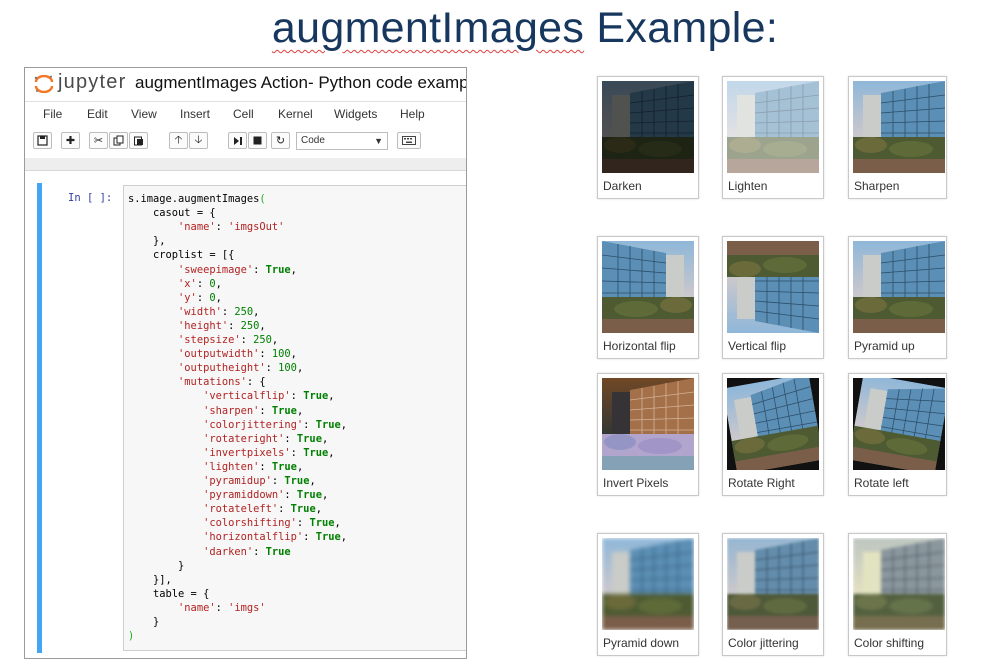 This screenshot has width=999, height=662. I want to click on thumbnail-card: Horizontal flip, so click(648, 297).